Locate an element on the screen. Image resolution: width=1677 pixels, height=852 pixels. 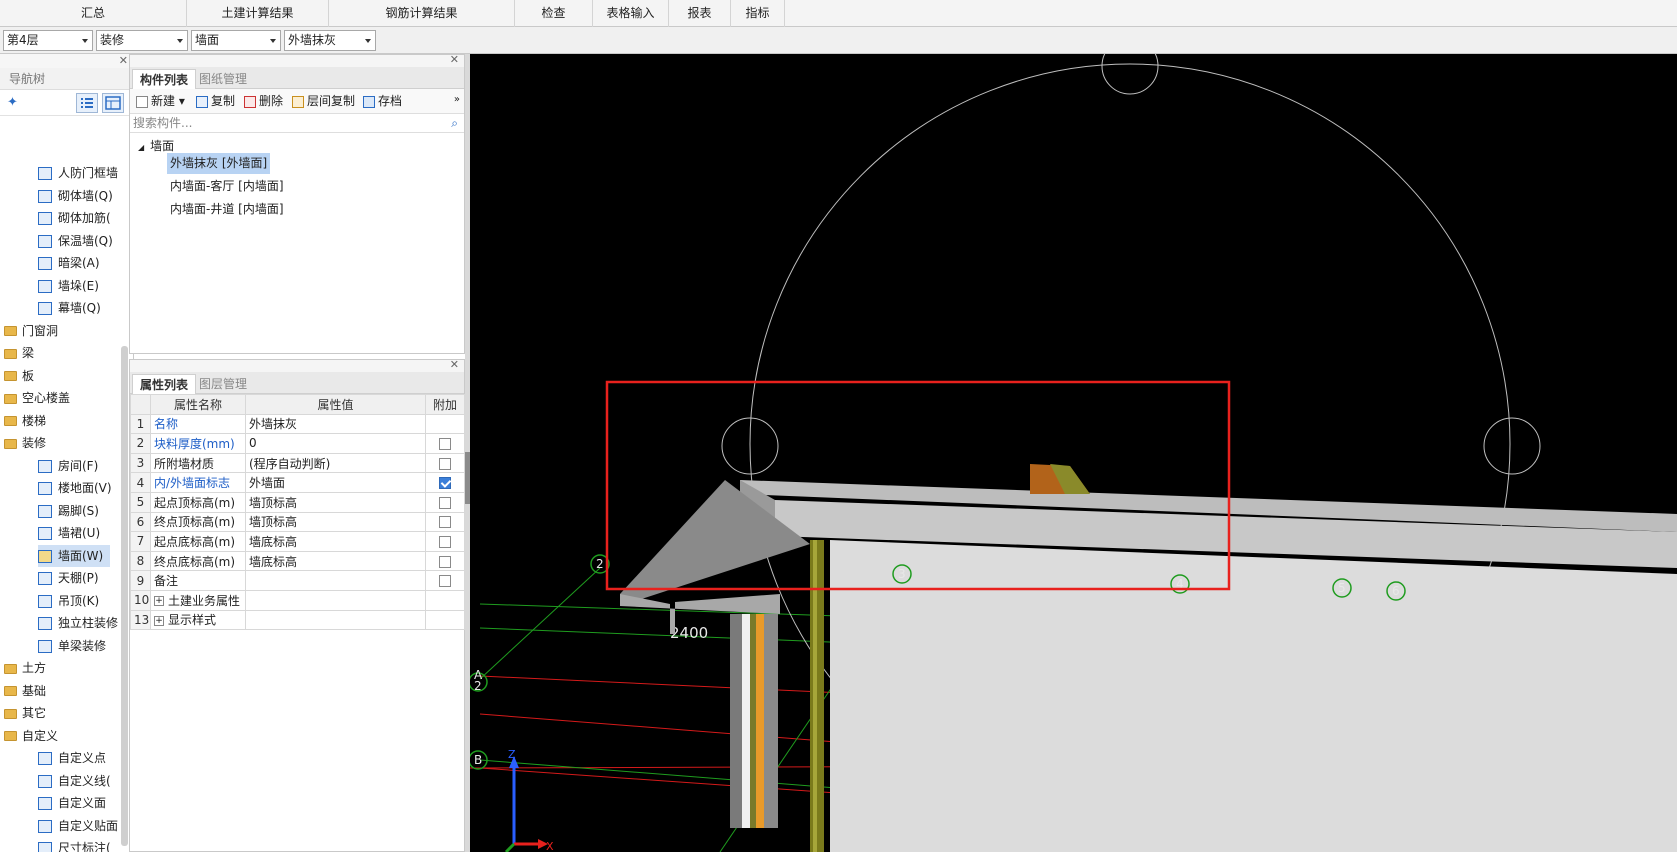
nav-item: 砌体加筋( is located at coordinates (80, 218).